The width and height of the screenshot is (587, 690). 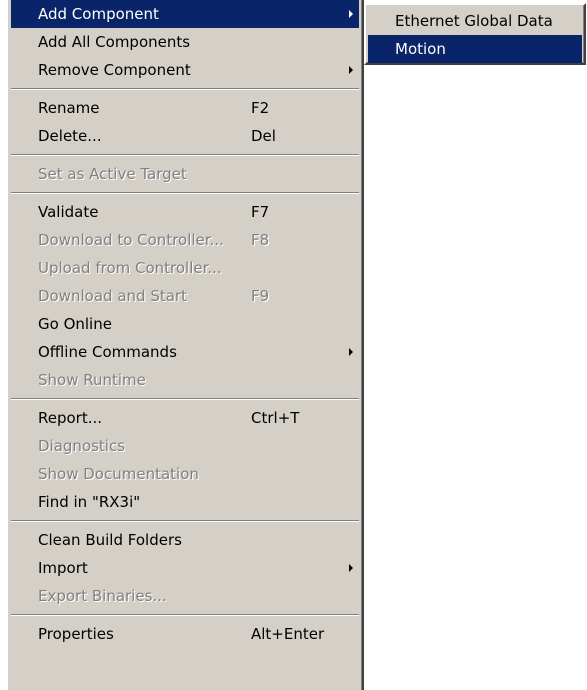 I want to click on submenu-item-ethernet-global-data: Ethernet Global Data, so click(x=475, y=21).